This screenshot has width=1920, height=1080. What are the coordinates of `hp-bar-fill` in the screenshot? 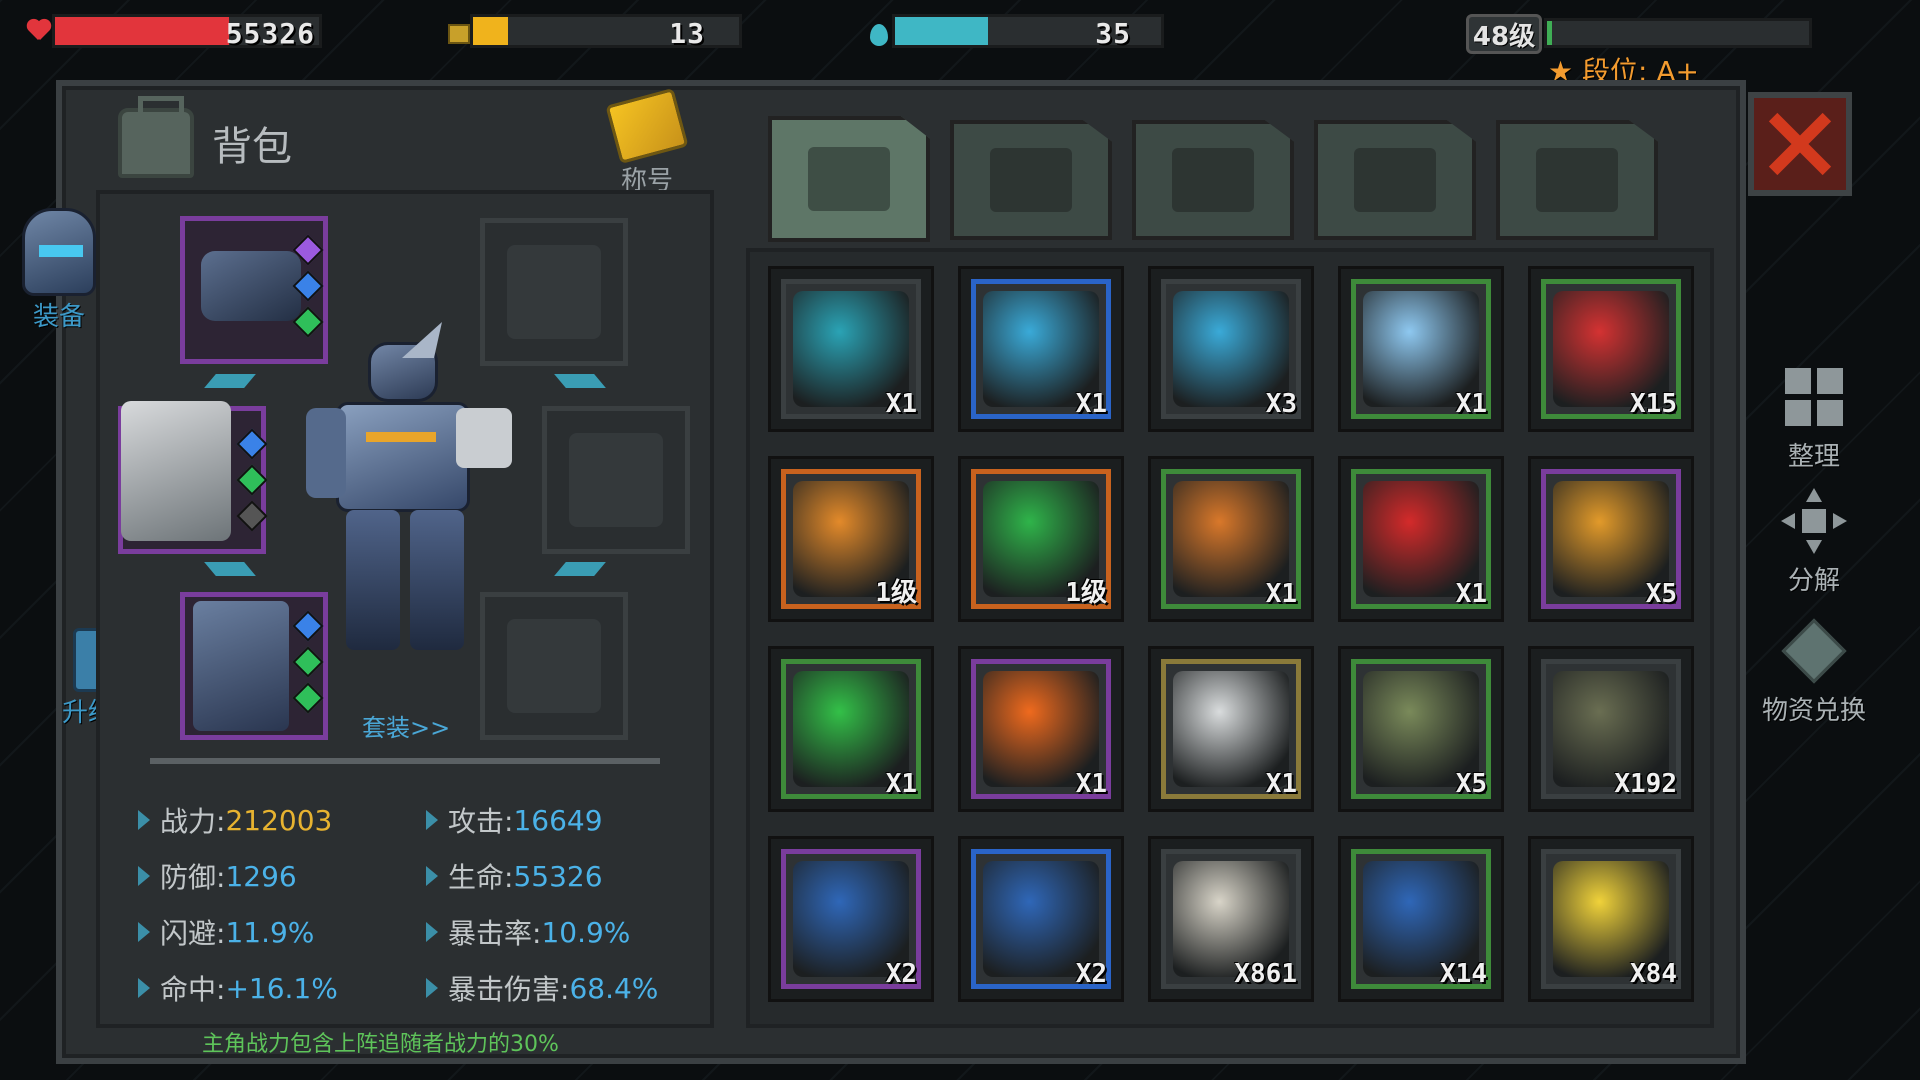 It's located at (142, 31).